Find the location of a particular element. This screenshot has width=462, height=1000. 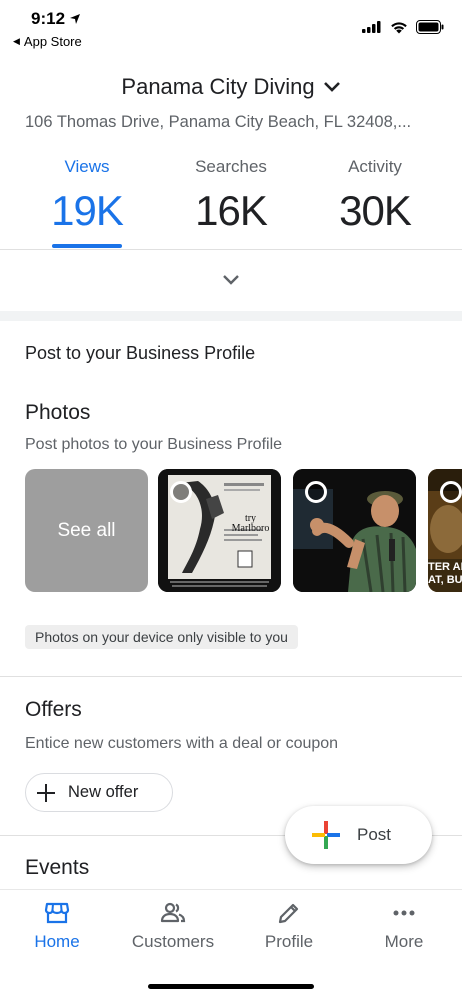

views-label: Views is located at coordinates (87, 166).